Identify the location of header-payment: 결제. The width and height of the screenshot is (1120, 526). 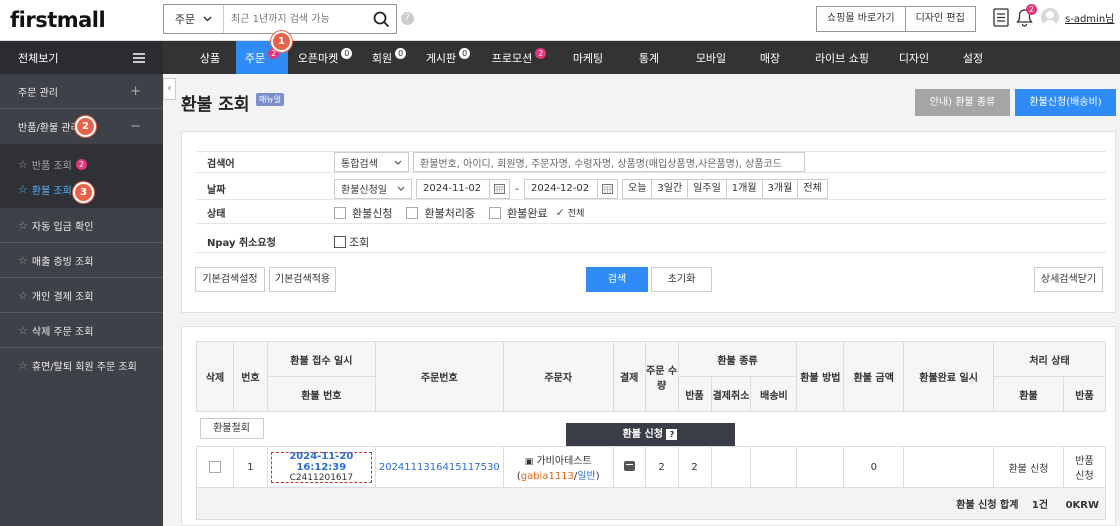
(629, 376).